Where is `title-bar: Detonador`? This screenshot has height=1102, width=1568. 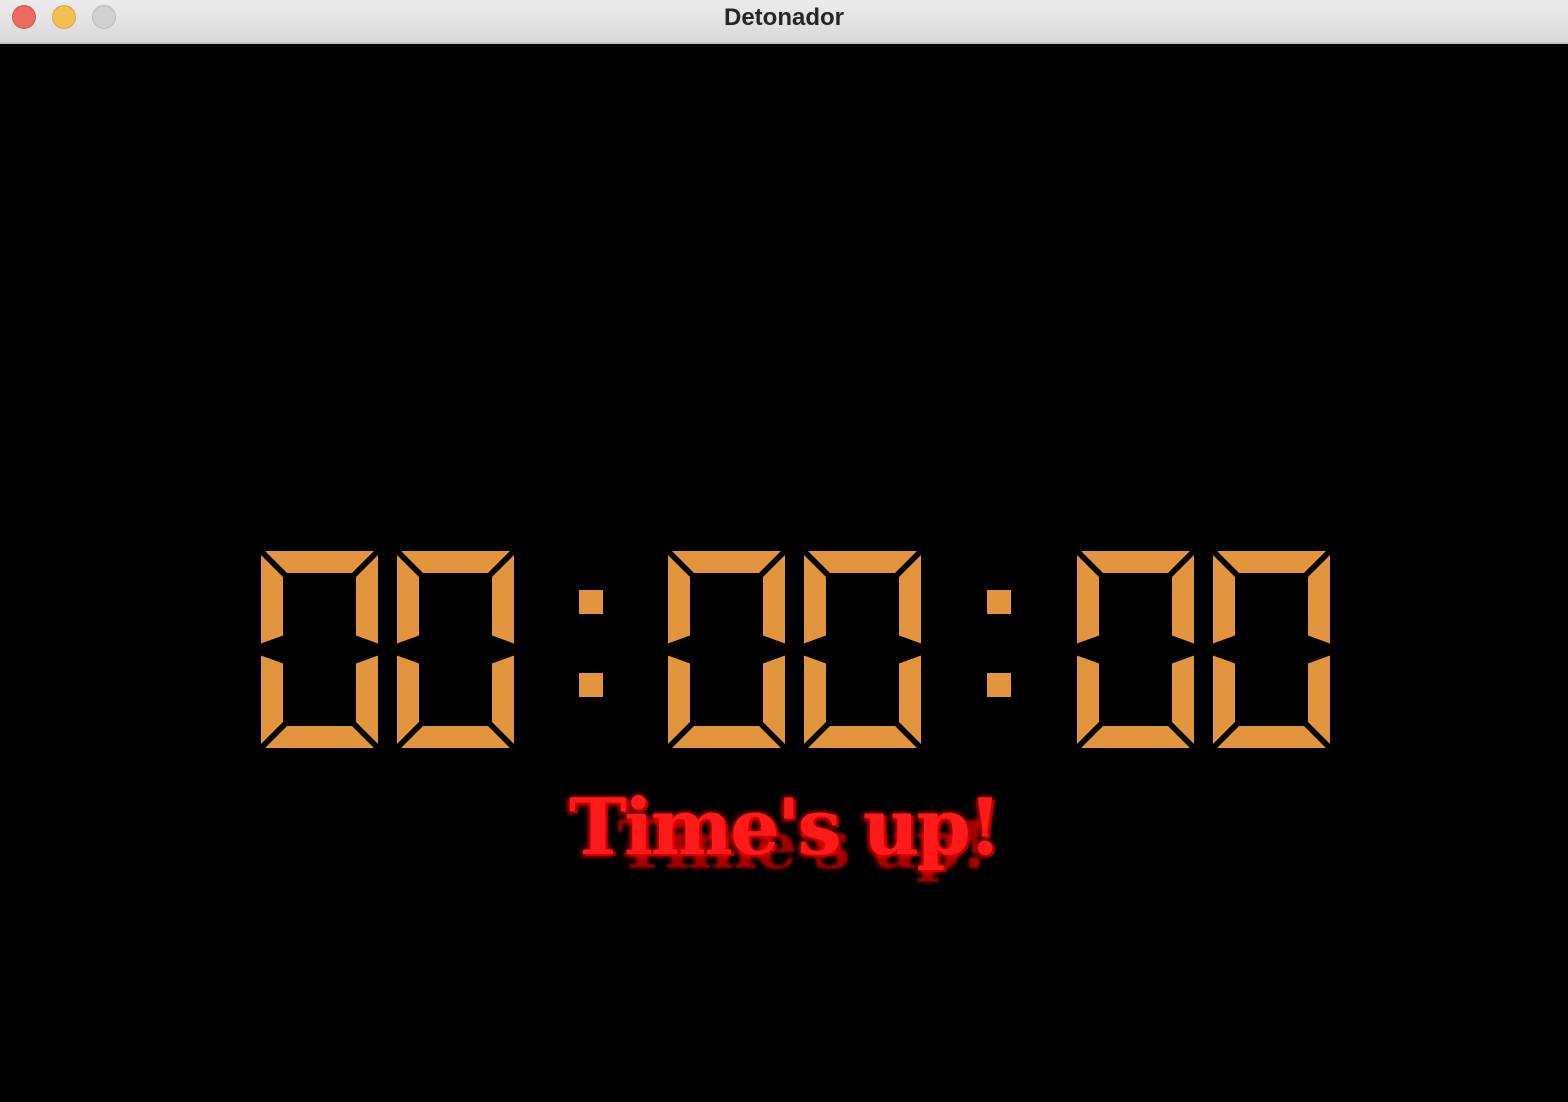 title-bar: Detonador is located at coordinates (784, 22).